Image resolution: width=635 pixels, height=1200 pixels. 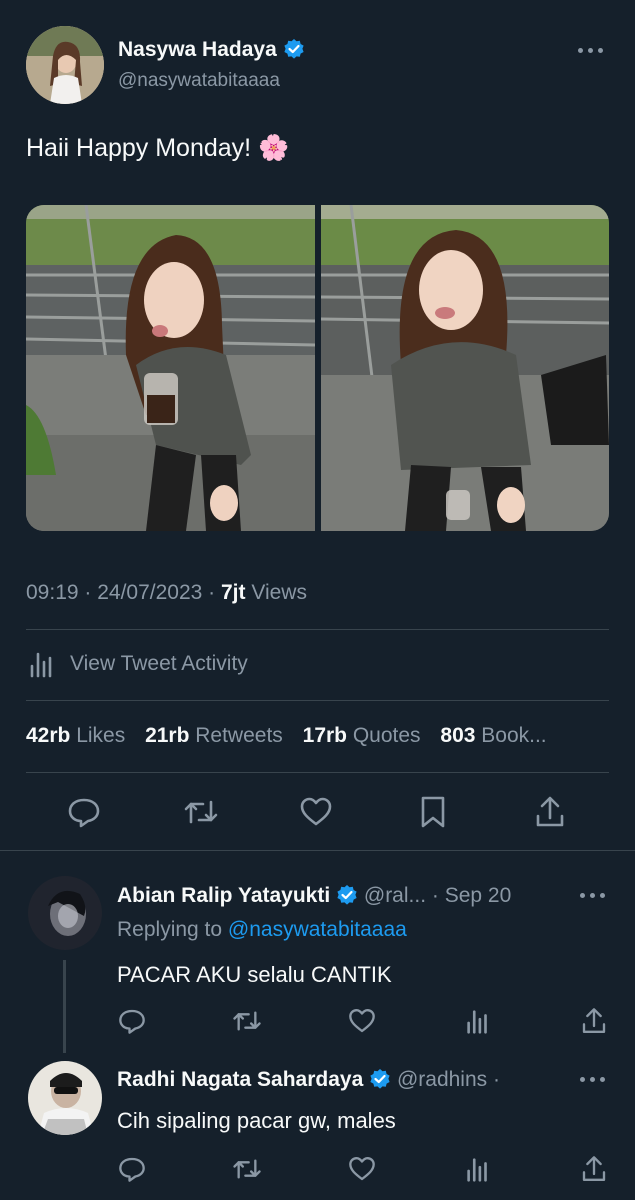 I want to click on views-label: Views, so click(x=276, y=592).